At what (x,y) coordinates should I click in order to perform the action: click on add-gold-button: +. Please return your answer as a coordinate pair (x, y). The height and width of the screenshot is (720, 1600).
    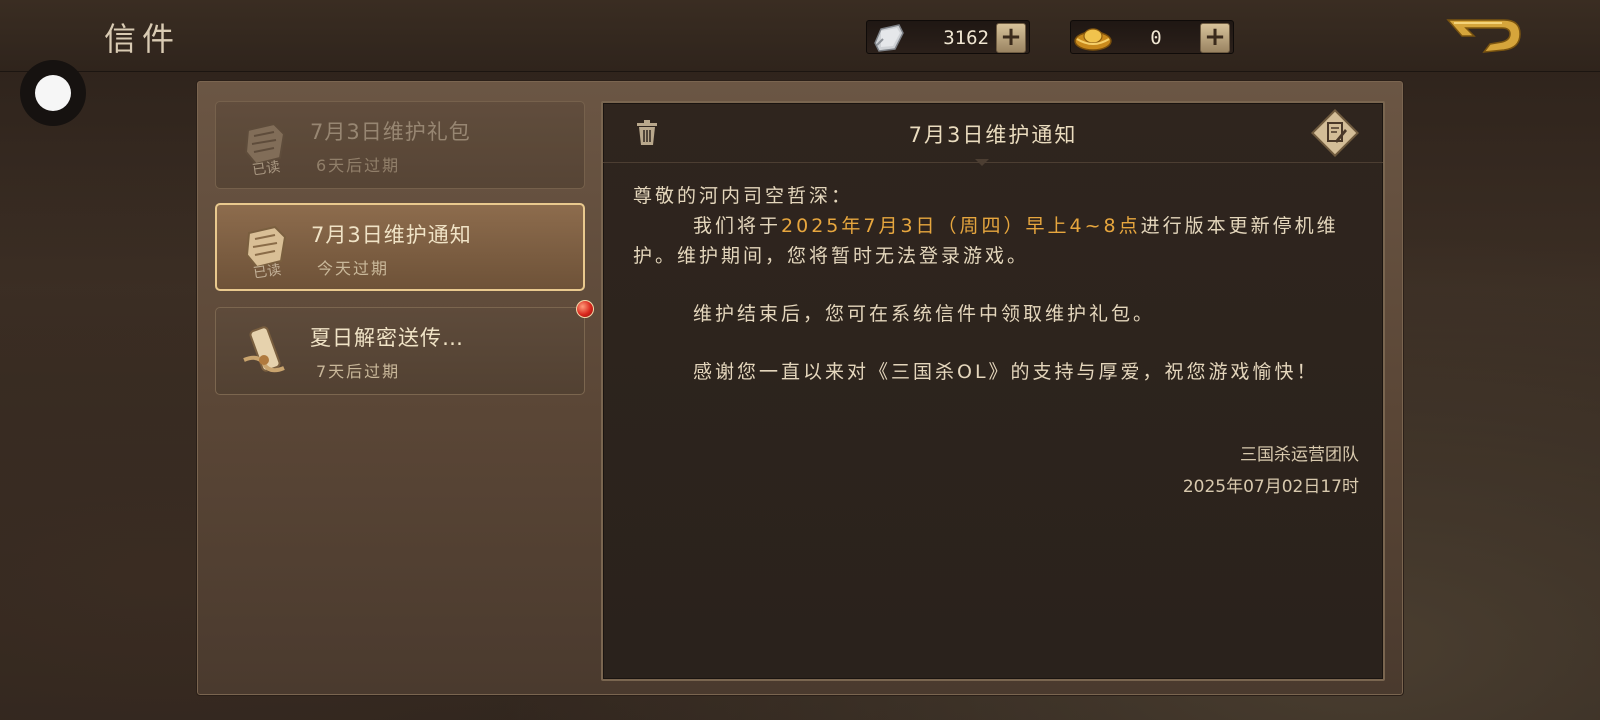
    Looking at the image, I should click on (1215, 38).